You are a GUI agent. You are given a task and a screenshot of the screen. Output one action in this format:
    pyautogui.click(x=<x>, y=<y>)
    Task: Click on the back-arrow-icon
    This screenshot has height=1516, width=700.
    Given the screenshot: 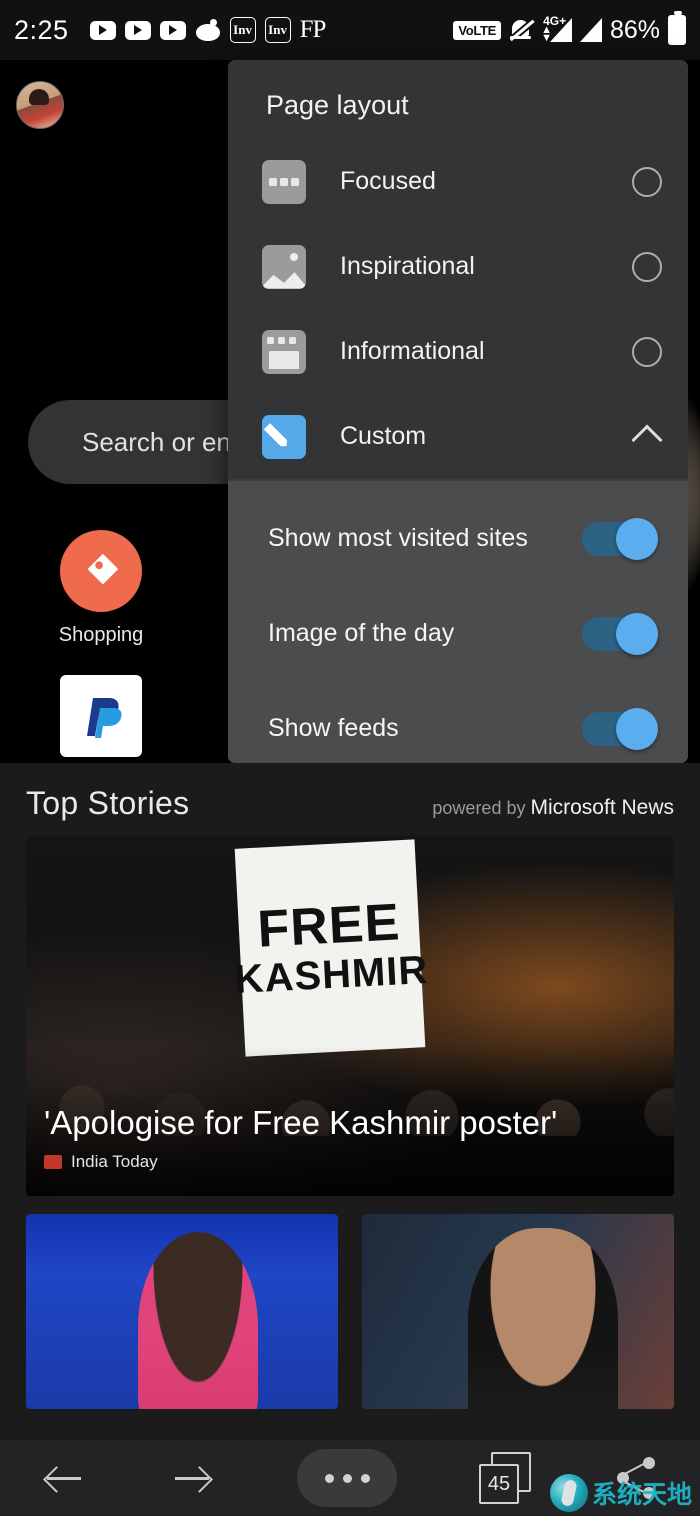 What is the action you would take?
    pyautogui.click(x=64, y=1478)
    